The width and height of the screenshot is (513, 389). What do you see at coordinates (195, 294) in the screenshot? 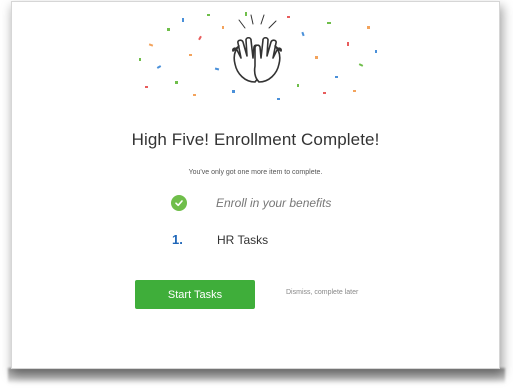
I see `start-tasks-button: Start Tasks` at bounding box center [195, 294].